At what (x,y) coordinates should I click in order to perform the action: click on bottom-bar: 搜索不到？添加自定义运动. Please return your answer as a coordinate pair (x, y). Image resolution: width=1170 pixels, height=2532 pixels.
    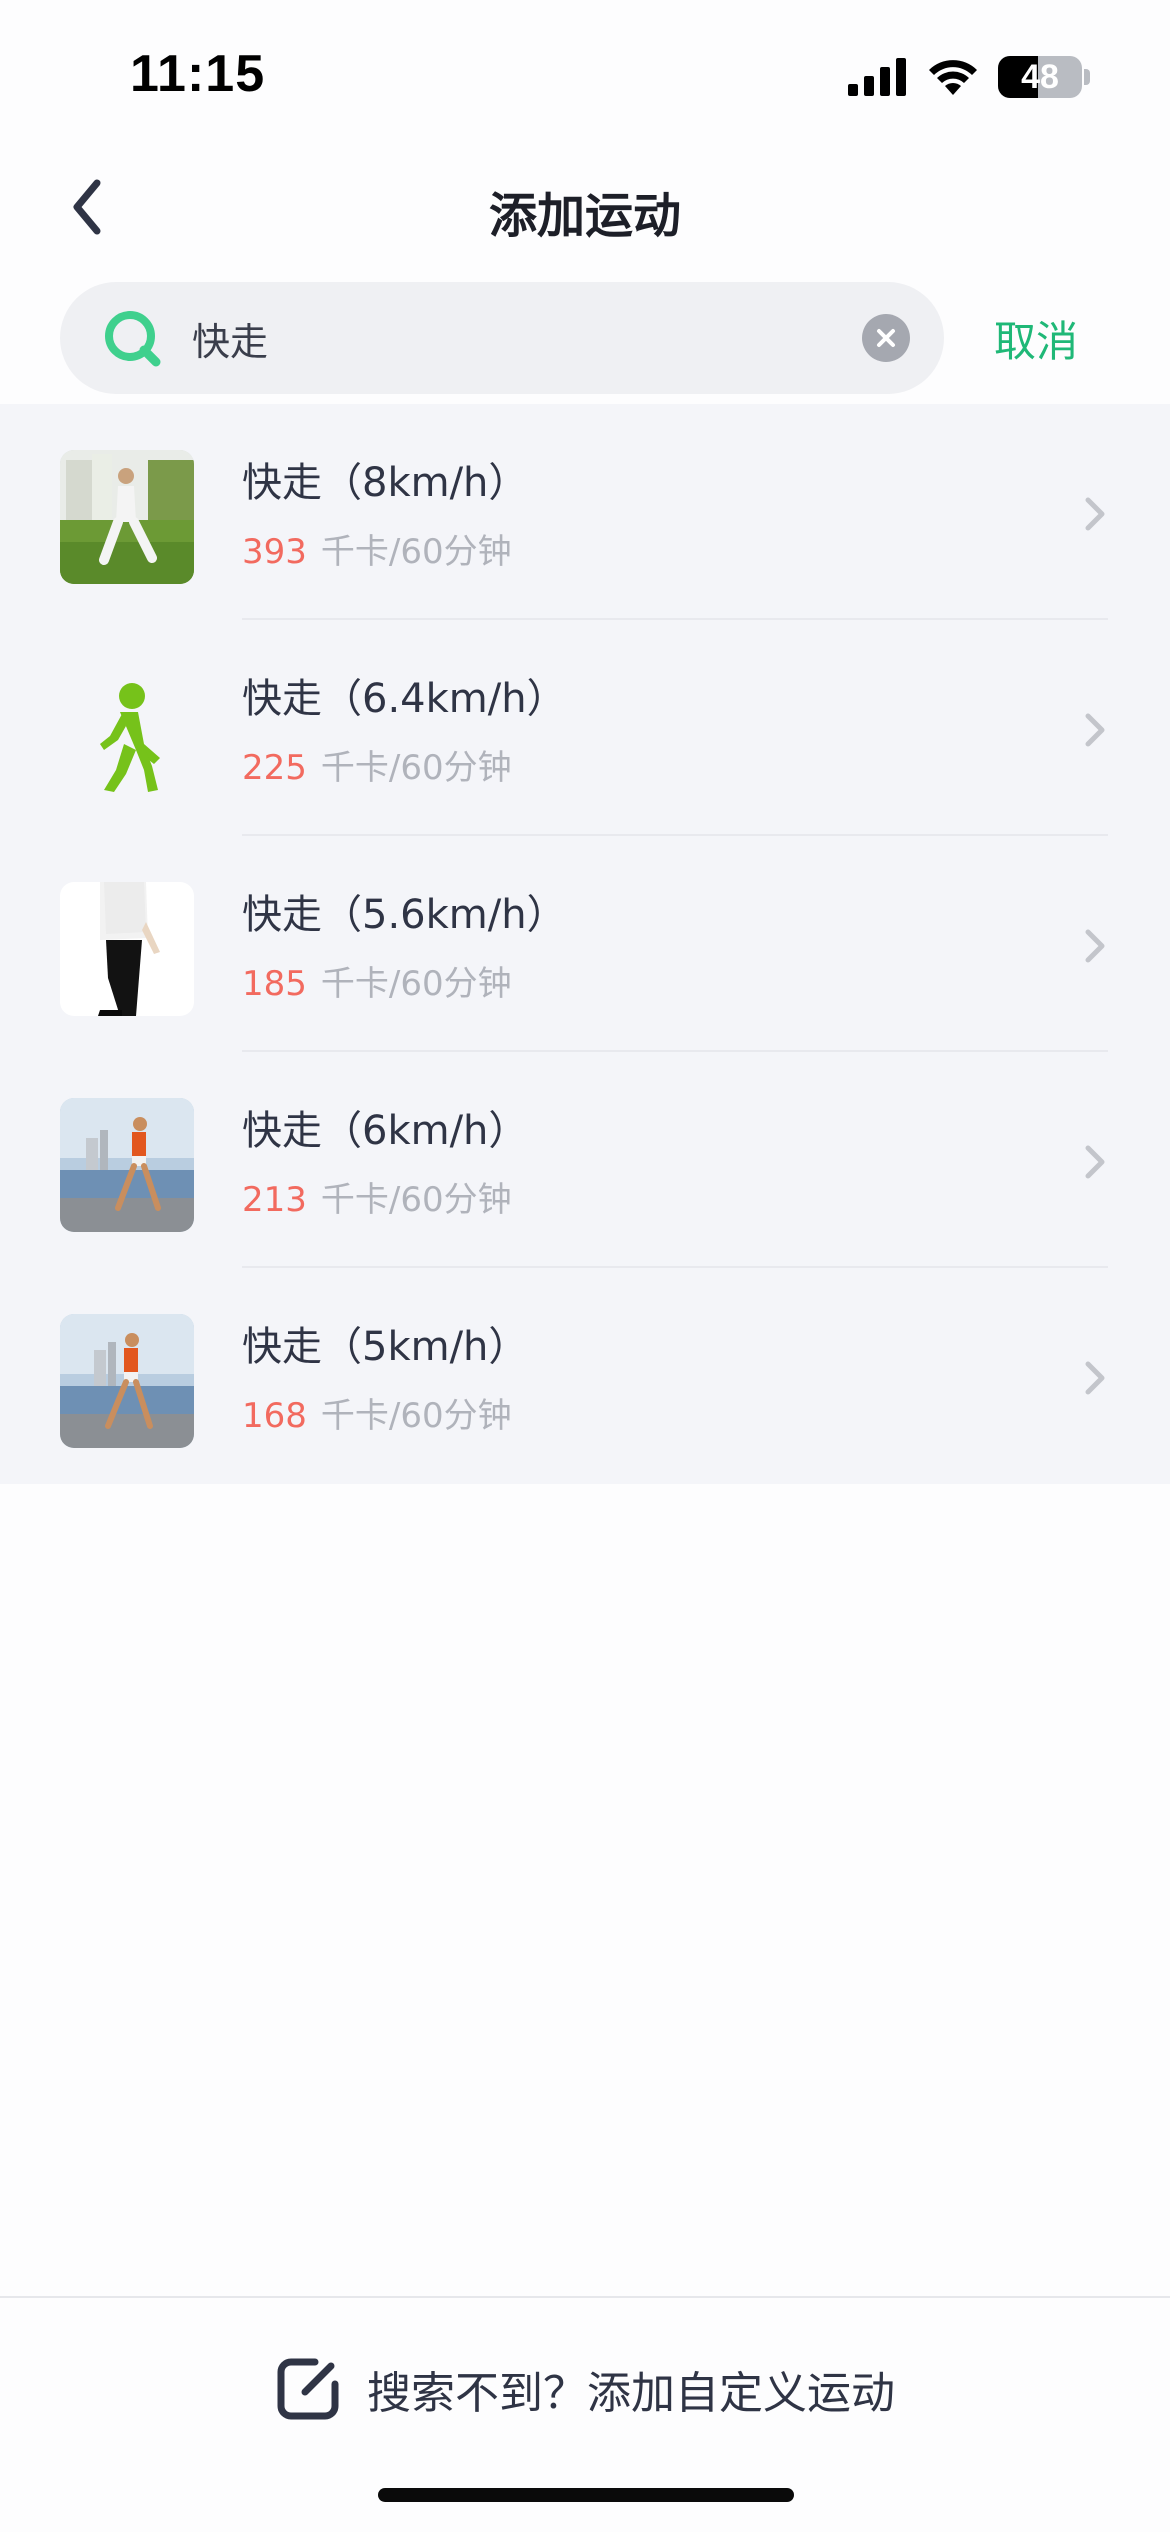
    Looking at the image, I should click on (585, 2414).